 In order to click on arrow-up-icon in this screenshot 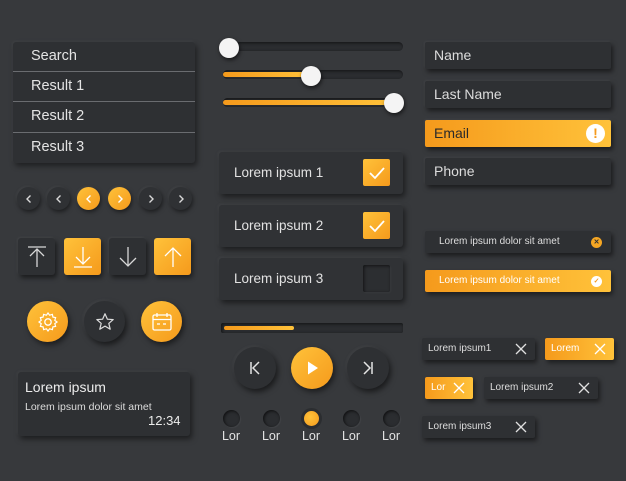, I will do `click(172, 256)`.